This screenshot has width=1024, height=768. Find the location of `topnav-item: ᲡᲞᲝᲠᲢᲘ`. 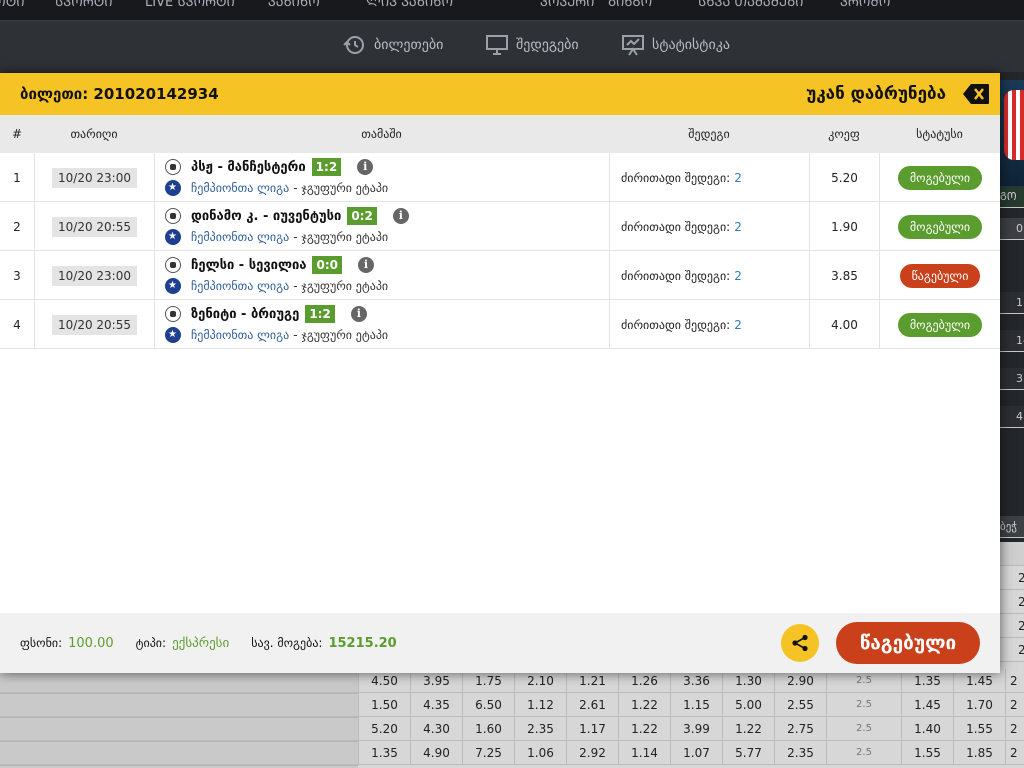

topnav-item: ᲡᲞᲝᲠᲢᲘ is located at coordinates (84, 5).